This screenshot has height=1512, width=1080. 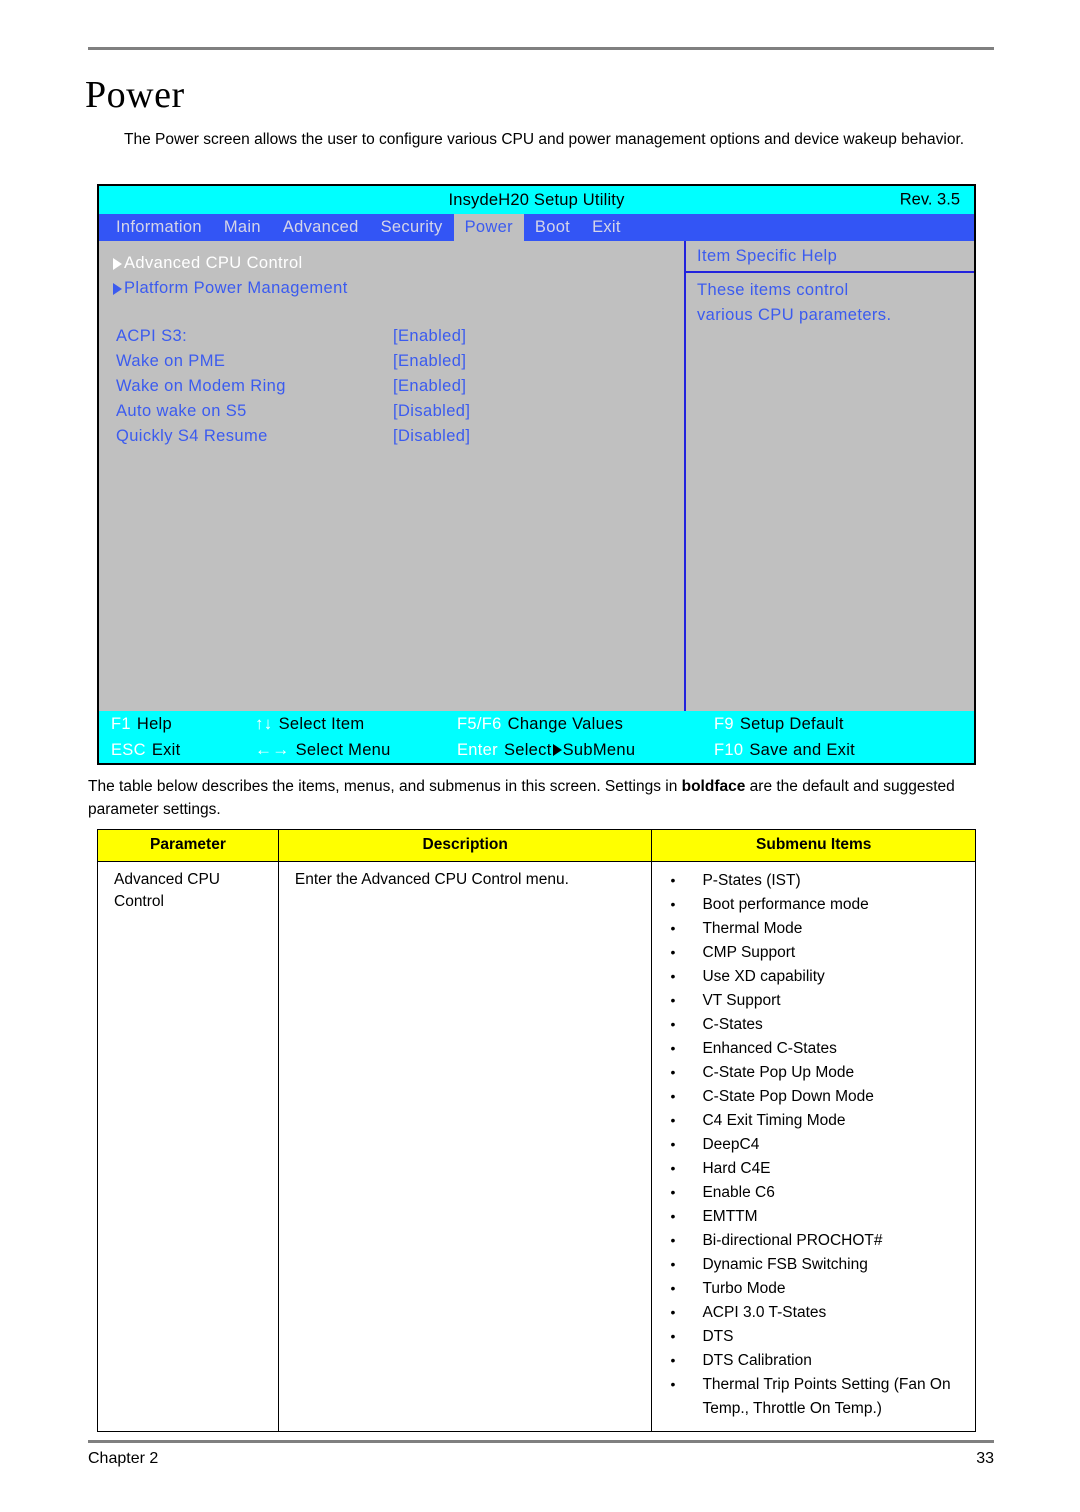 What do you see at coordinates (929, 199) in the screenshot?
I see `bios-revision: Rev. 3.5` at bounding box center [929, 199].